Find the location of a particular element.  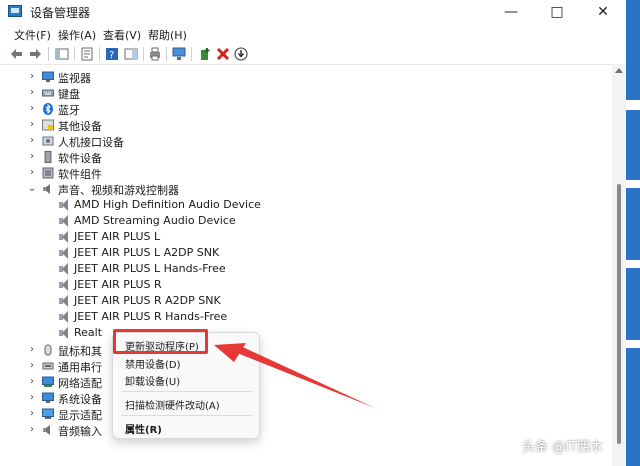

device-manager-icon is located at coordinates (15, 11).